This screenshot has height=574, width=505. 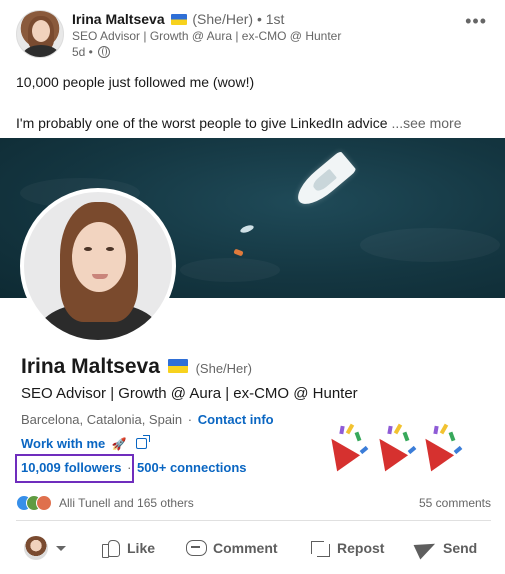 I want to click on repost-button: Repost, so click(x=347, y=548).